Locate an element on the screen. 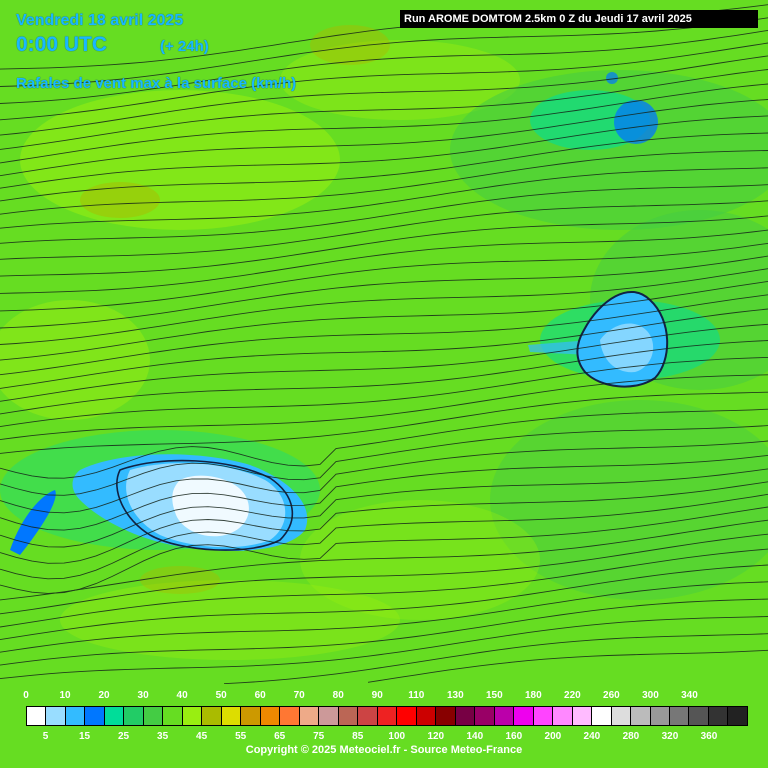 The height and width of the screenshot is (768, 768). legend-label-bottom: 120 is located at coordinates (436, 736).